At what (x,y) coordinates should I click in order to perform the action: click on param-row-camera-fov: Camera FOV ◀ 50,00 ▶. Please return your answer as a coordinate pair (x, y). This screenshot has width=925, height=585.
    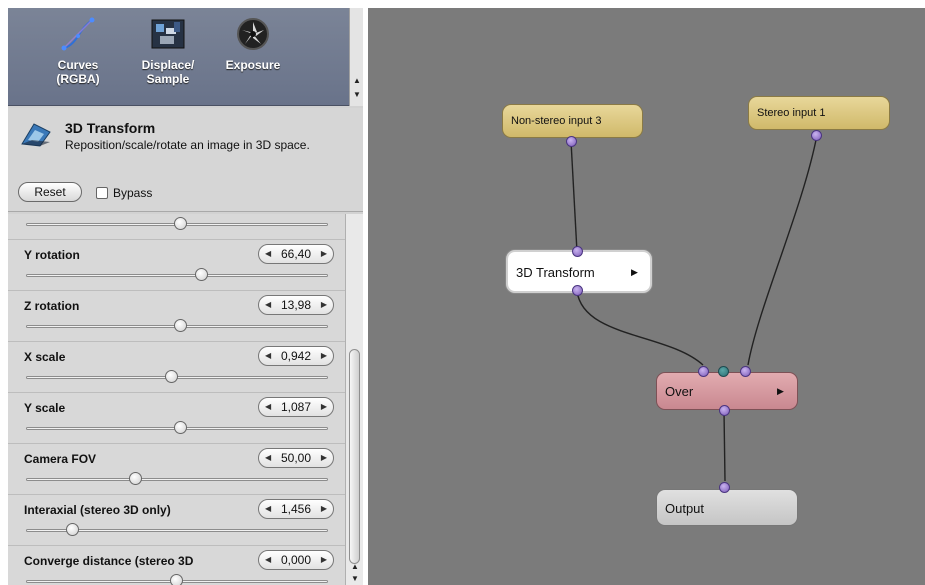
    Looking at the image, I should click on (176, 469).